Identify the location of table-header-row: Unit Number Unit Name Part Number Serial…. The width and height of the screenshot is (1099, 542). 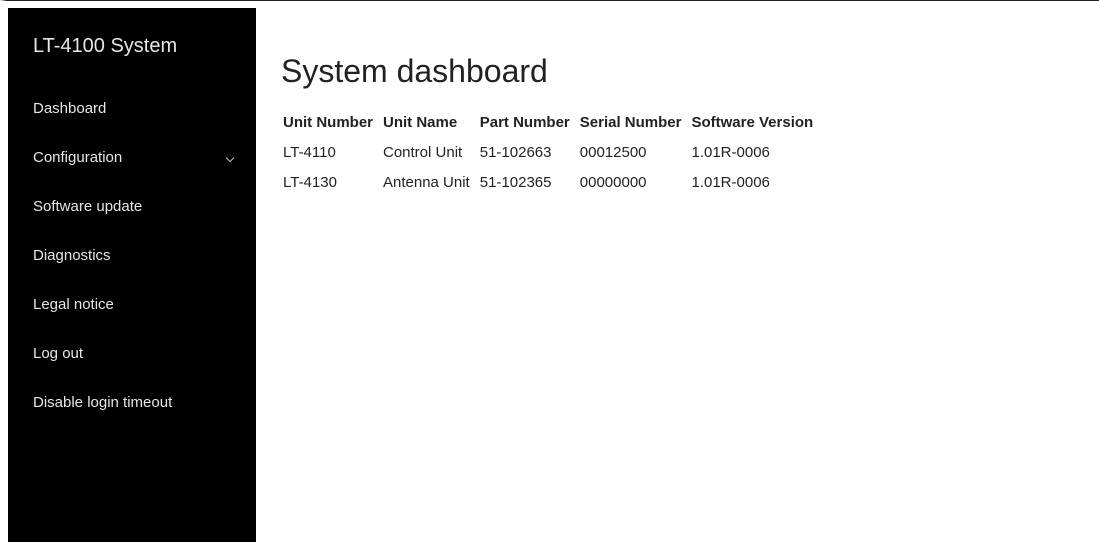
(553, 124).